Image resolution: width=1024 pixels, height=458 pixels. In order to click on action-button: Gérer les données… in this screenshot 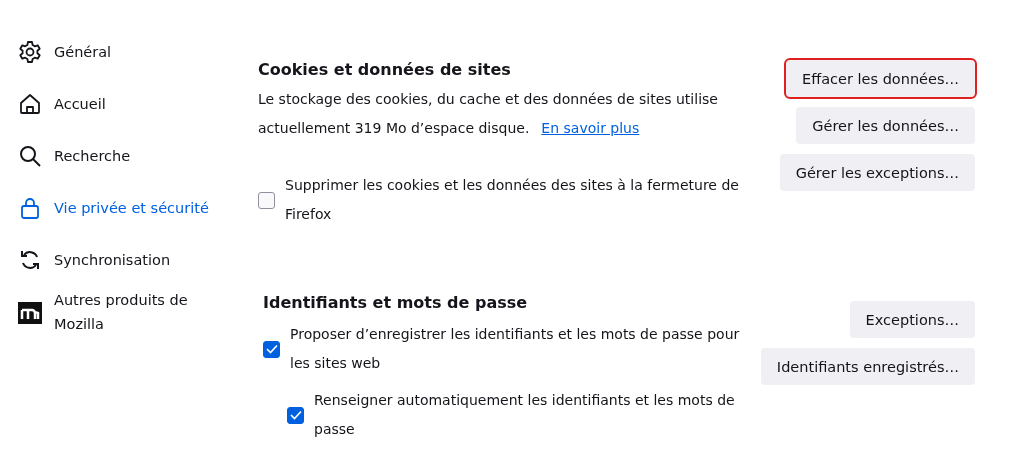, I will do `click(885, 125)`.